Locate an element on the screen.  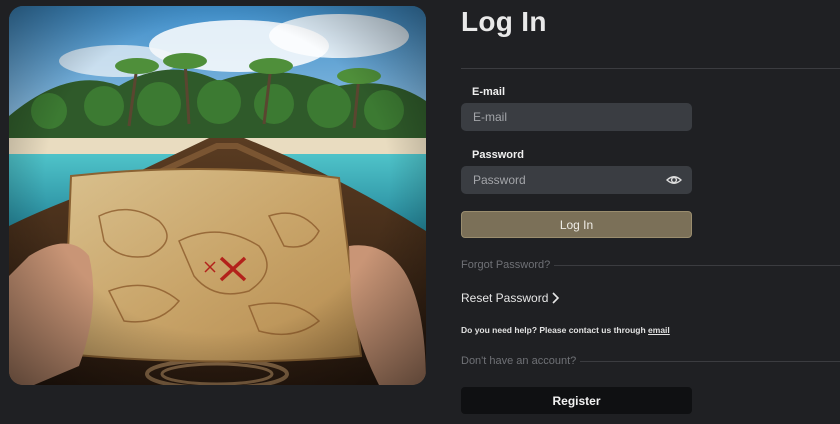
reset-password-link: Reset Password is located at coordinates (510, 298).